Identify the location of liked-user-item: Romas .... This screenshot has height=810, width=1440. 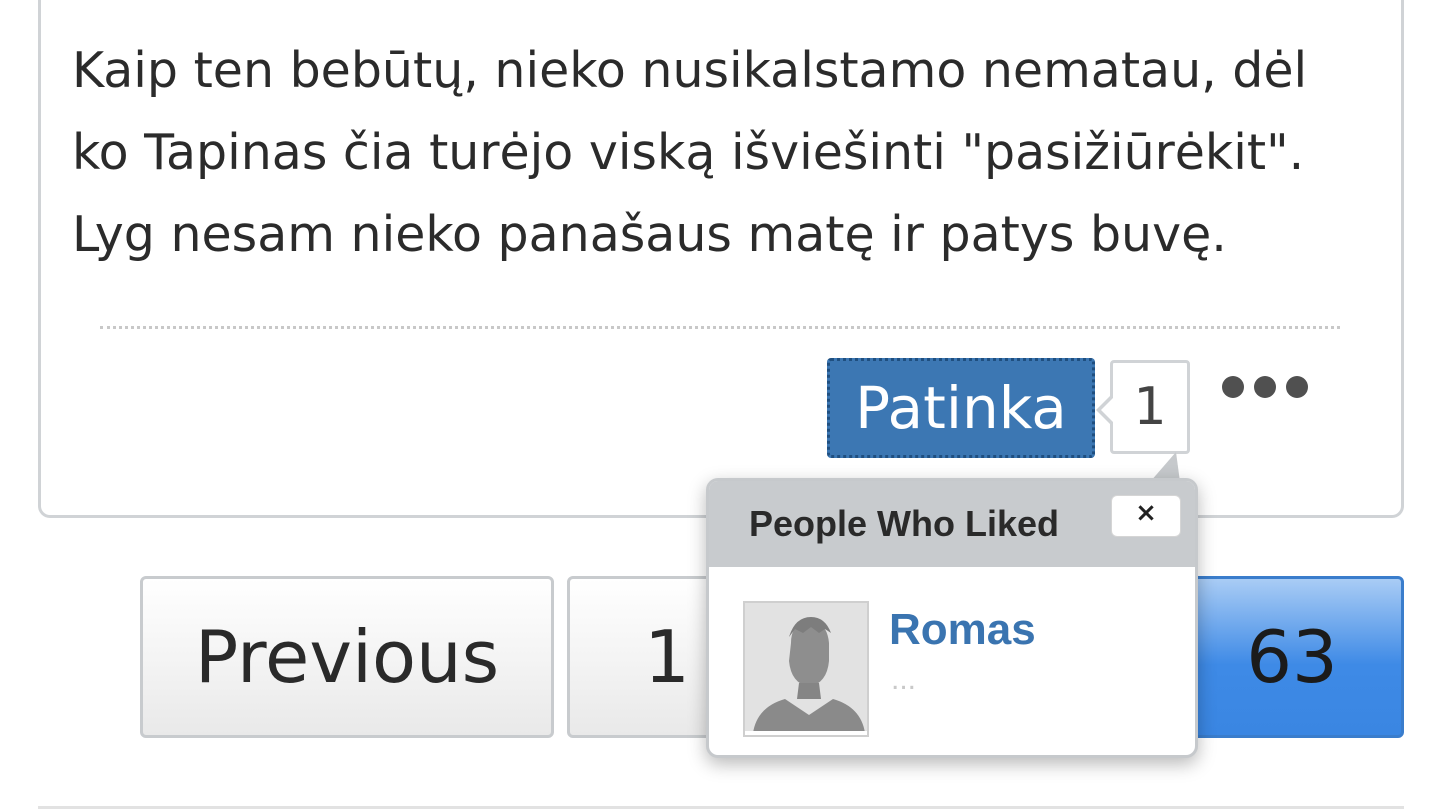
(958, 671).